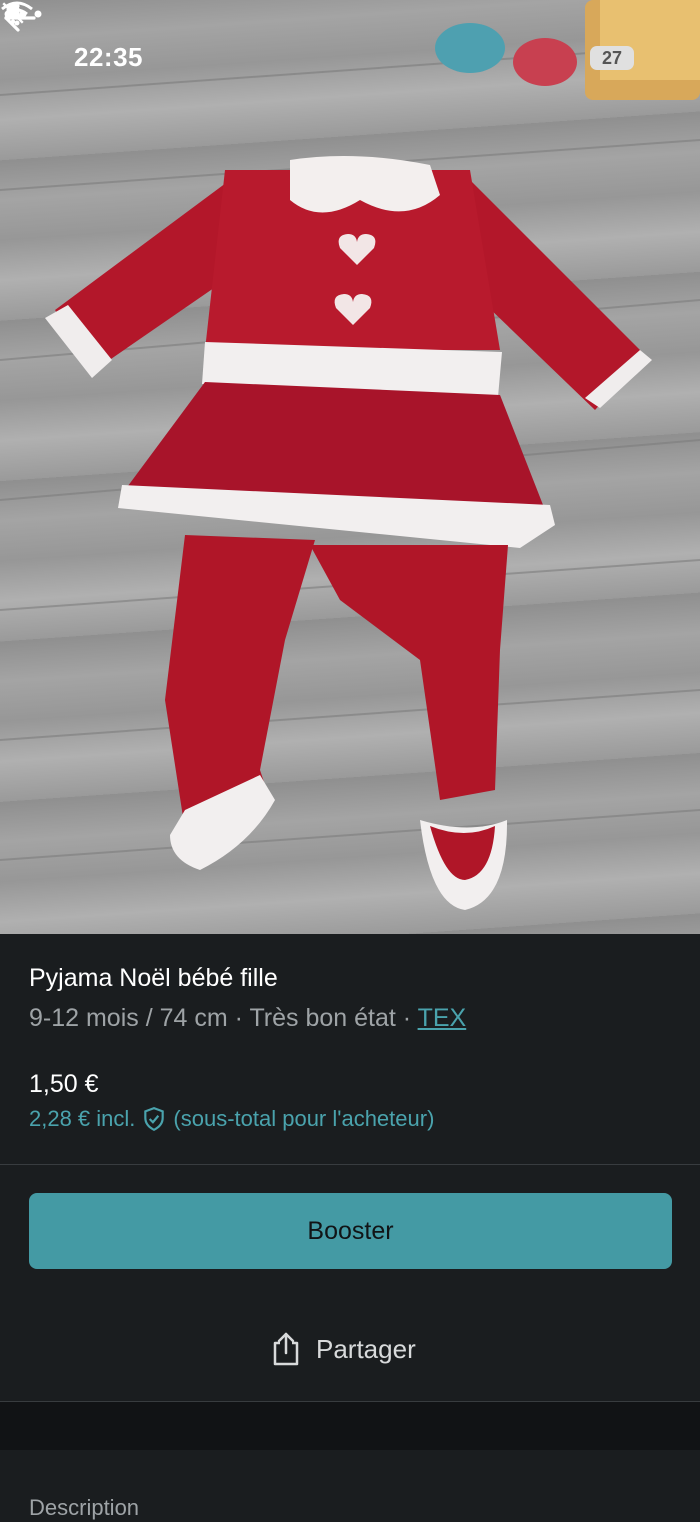  Describe the element at coordinates (442, 1018) in the screenshot. I see `brand-link: TEX` at that location.